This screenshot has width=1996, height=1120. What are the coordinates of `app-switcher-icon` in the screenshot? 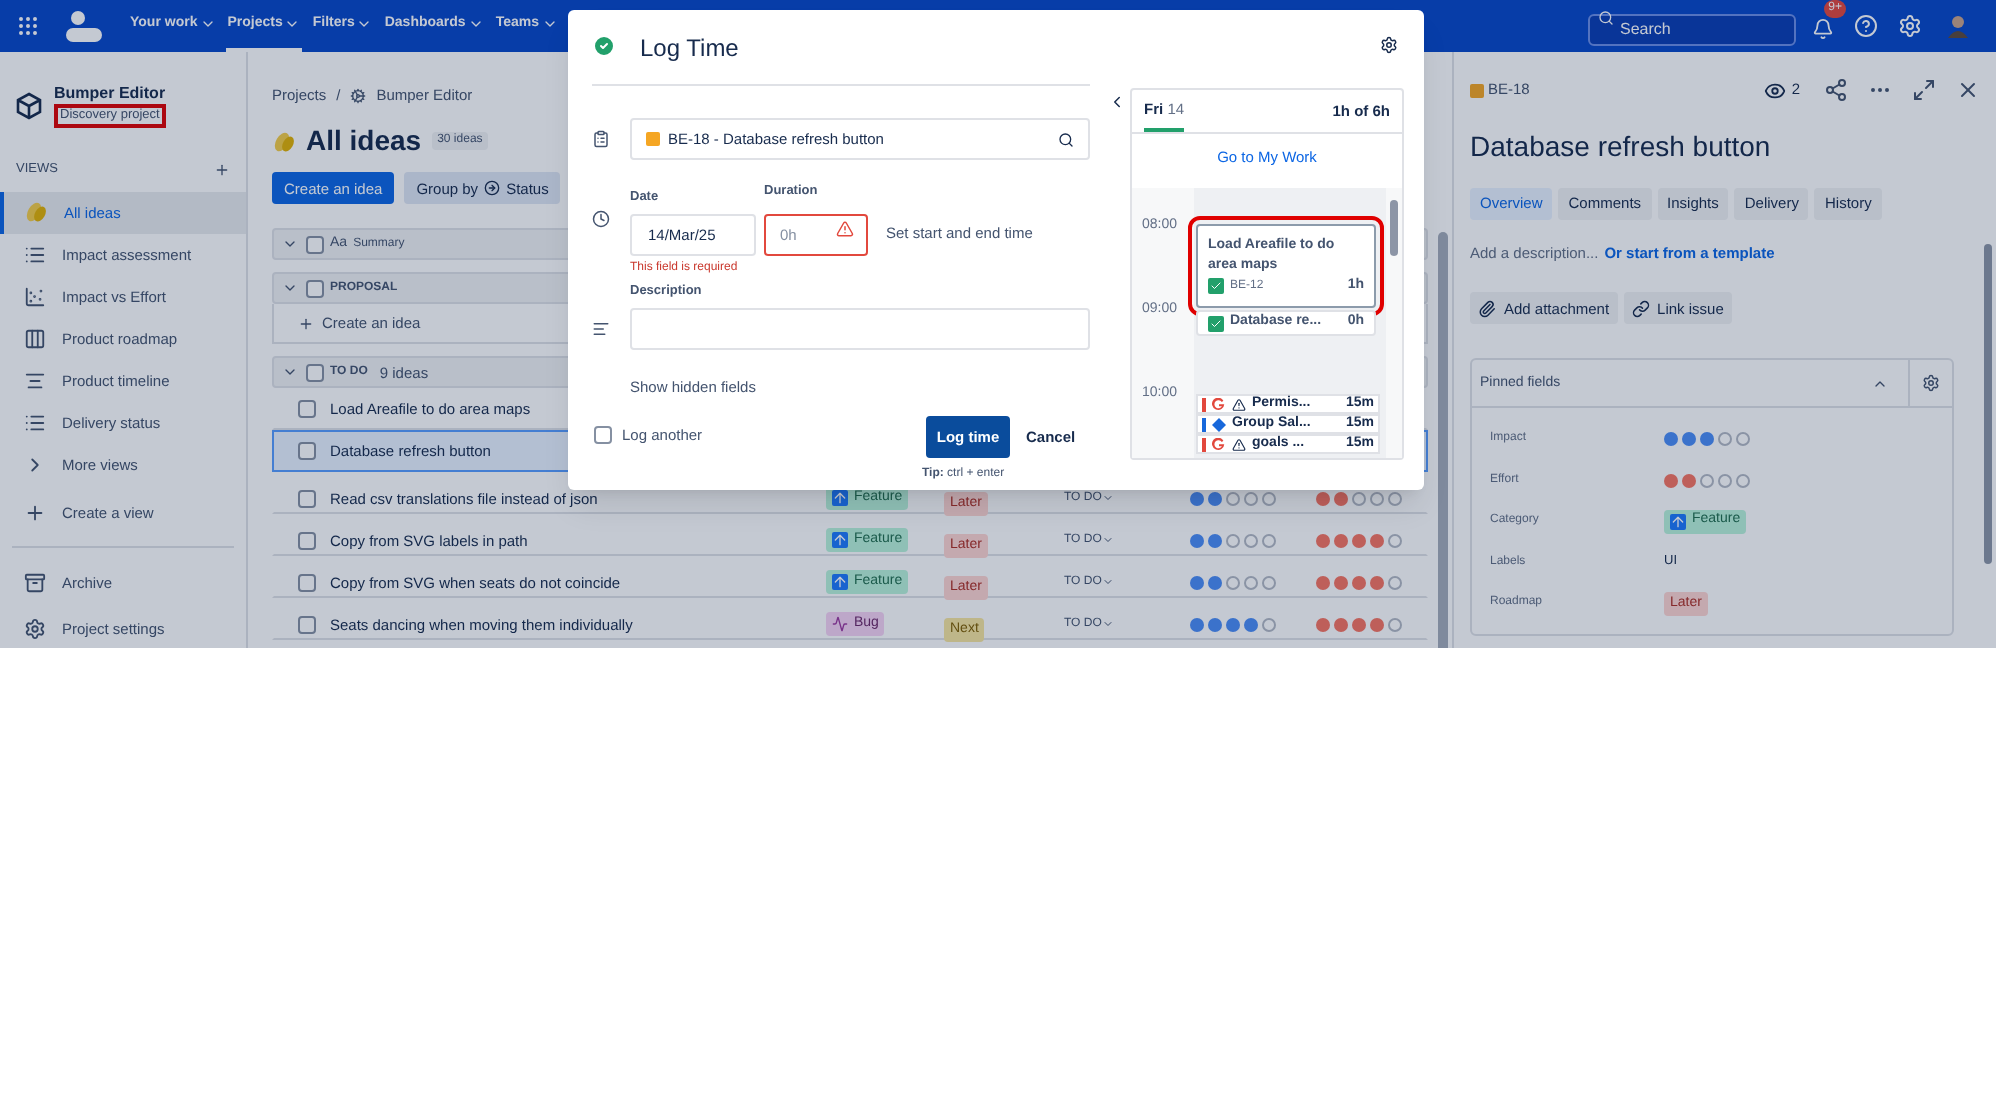 It's located at (28, 26).